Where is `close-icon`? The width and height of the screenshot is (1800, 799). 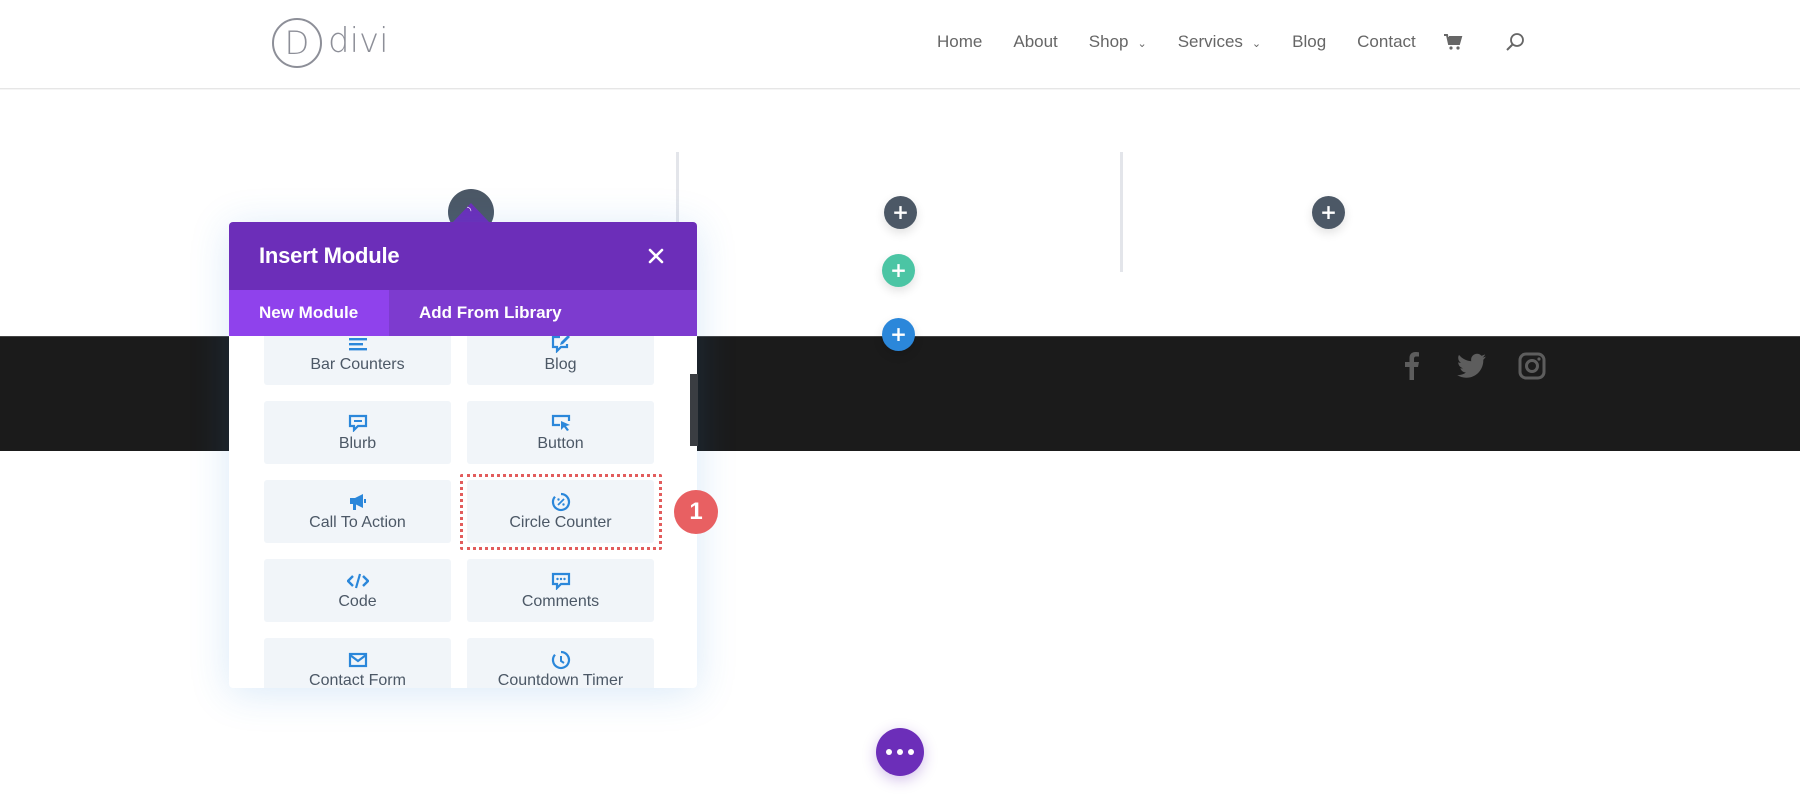 close-icon is located at coordinates (656, 256).